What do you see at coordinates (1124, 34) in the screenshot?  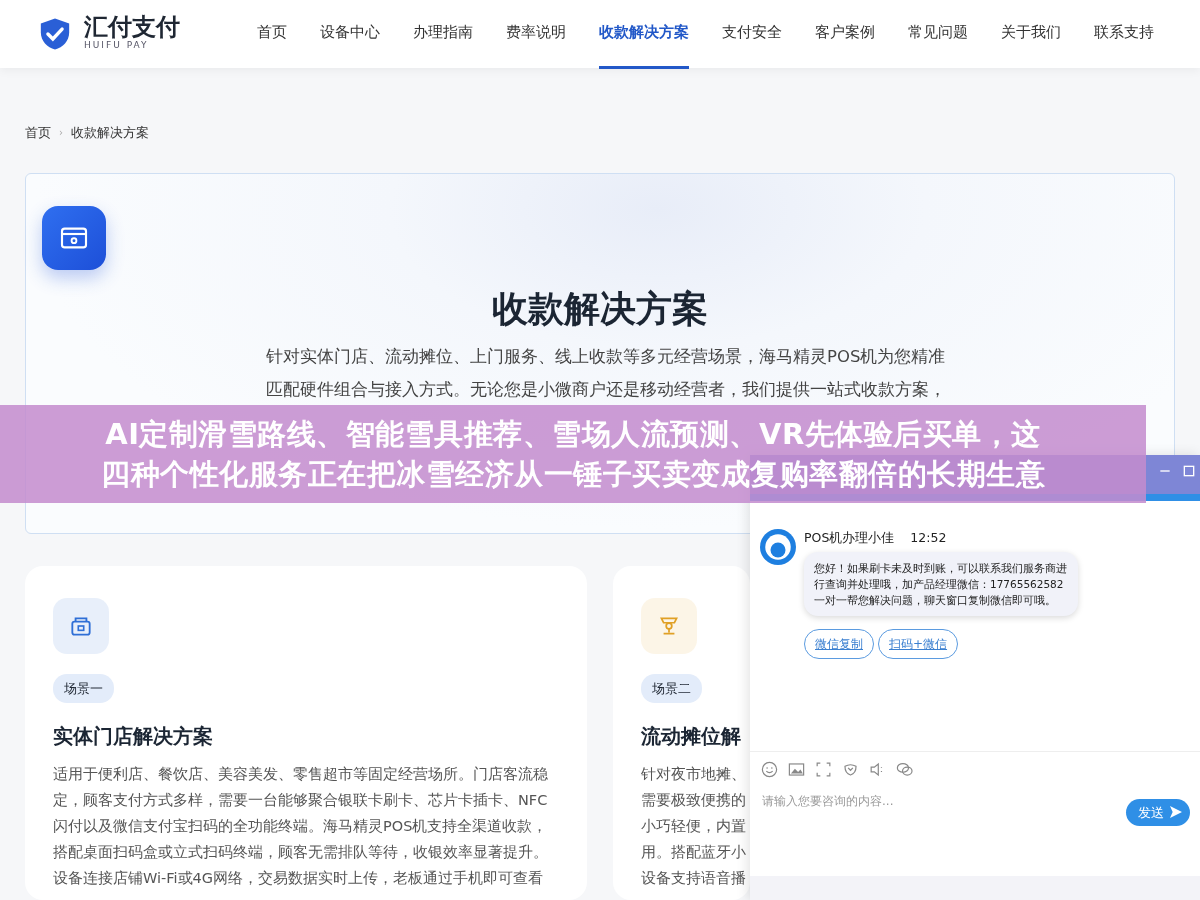 I see `nav-link: 联系支持` at bounding box center [1124, 34].